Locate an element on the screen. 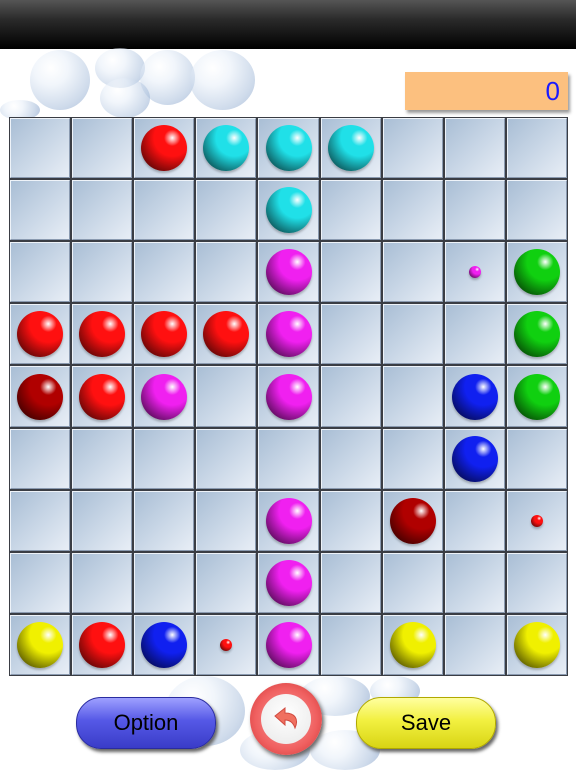 The width and height of the screenshot is (576, 770). undo-arrow-icon is located at coordinates (286, 718).